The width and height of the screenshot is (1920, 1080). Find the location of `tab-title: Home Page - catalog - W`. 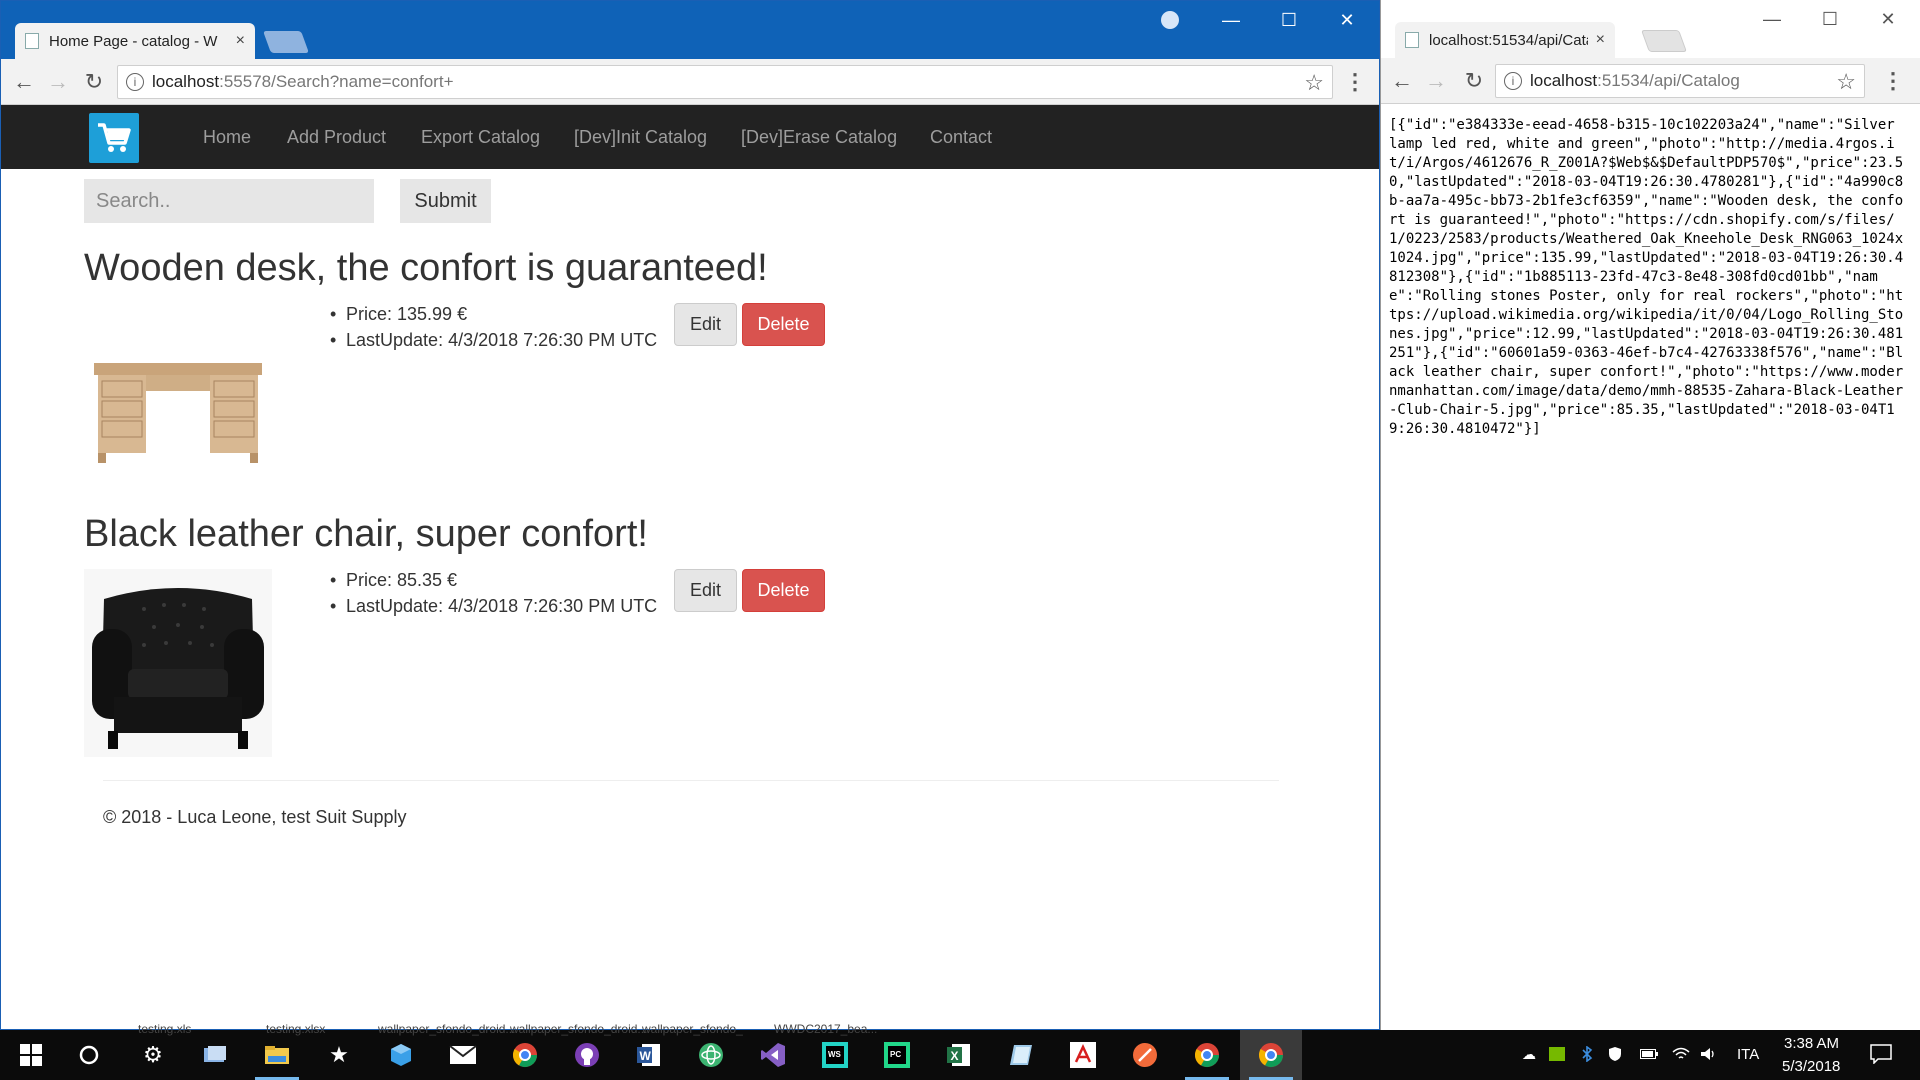

tab-title: Home Page - catalog - W is located at coordinates (133, 41).